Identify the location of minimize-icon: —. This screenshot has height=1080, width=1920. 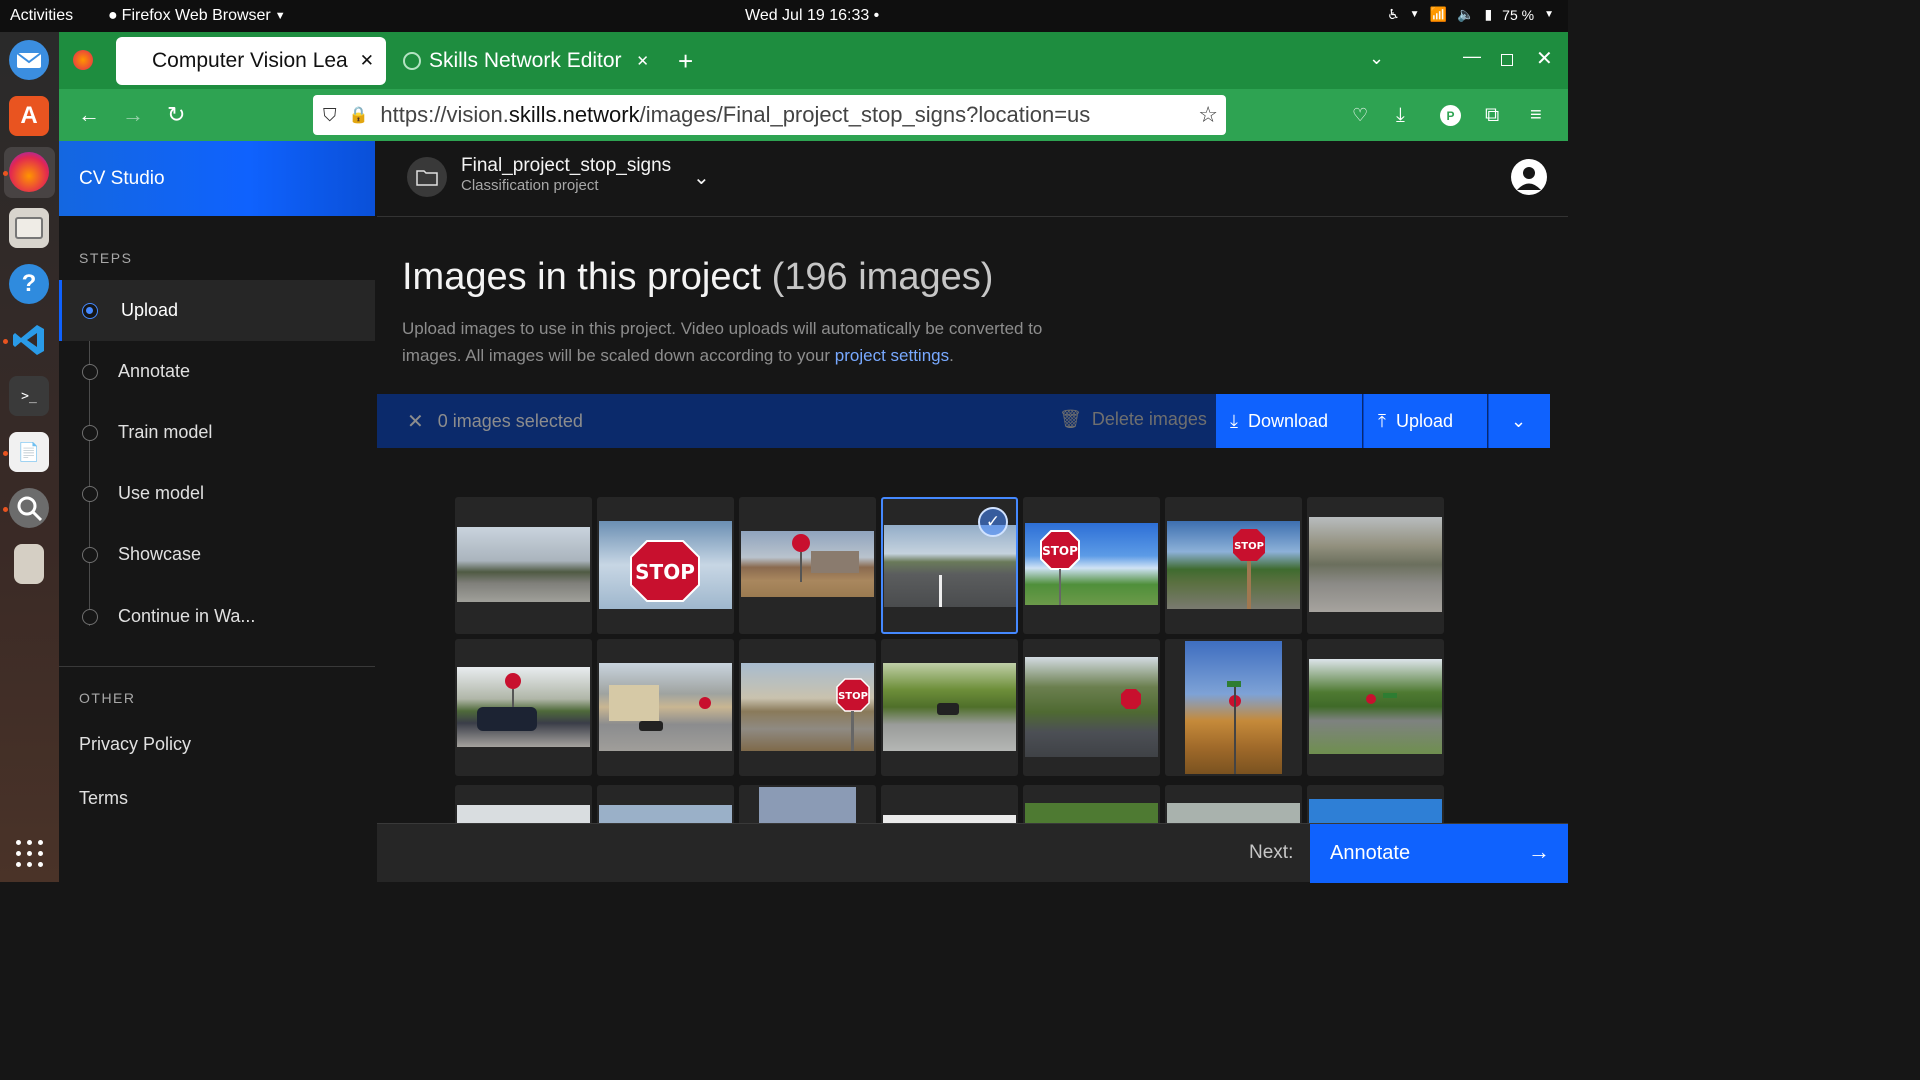
(1472, 56).